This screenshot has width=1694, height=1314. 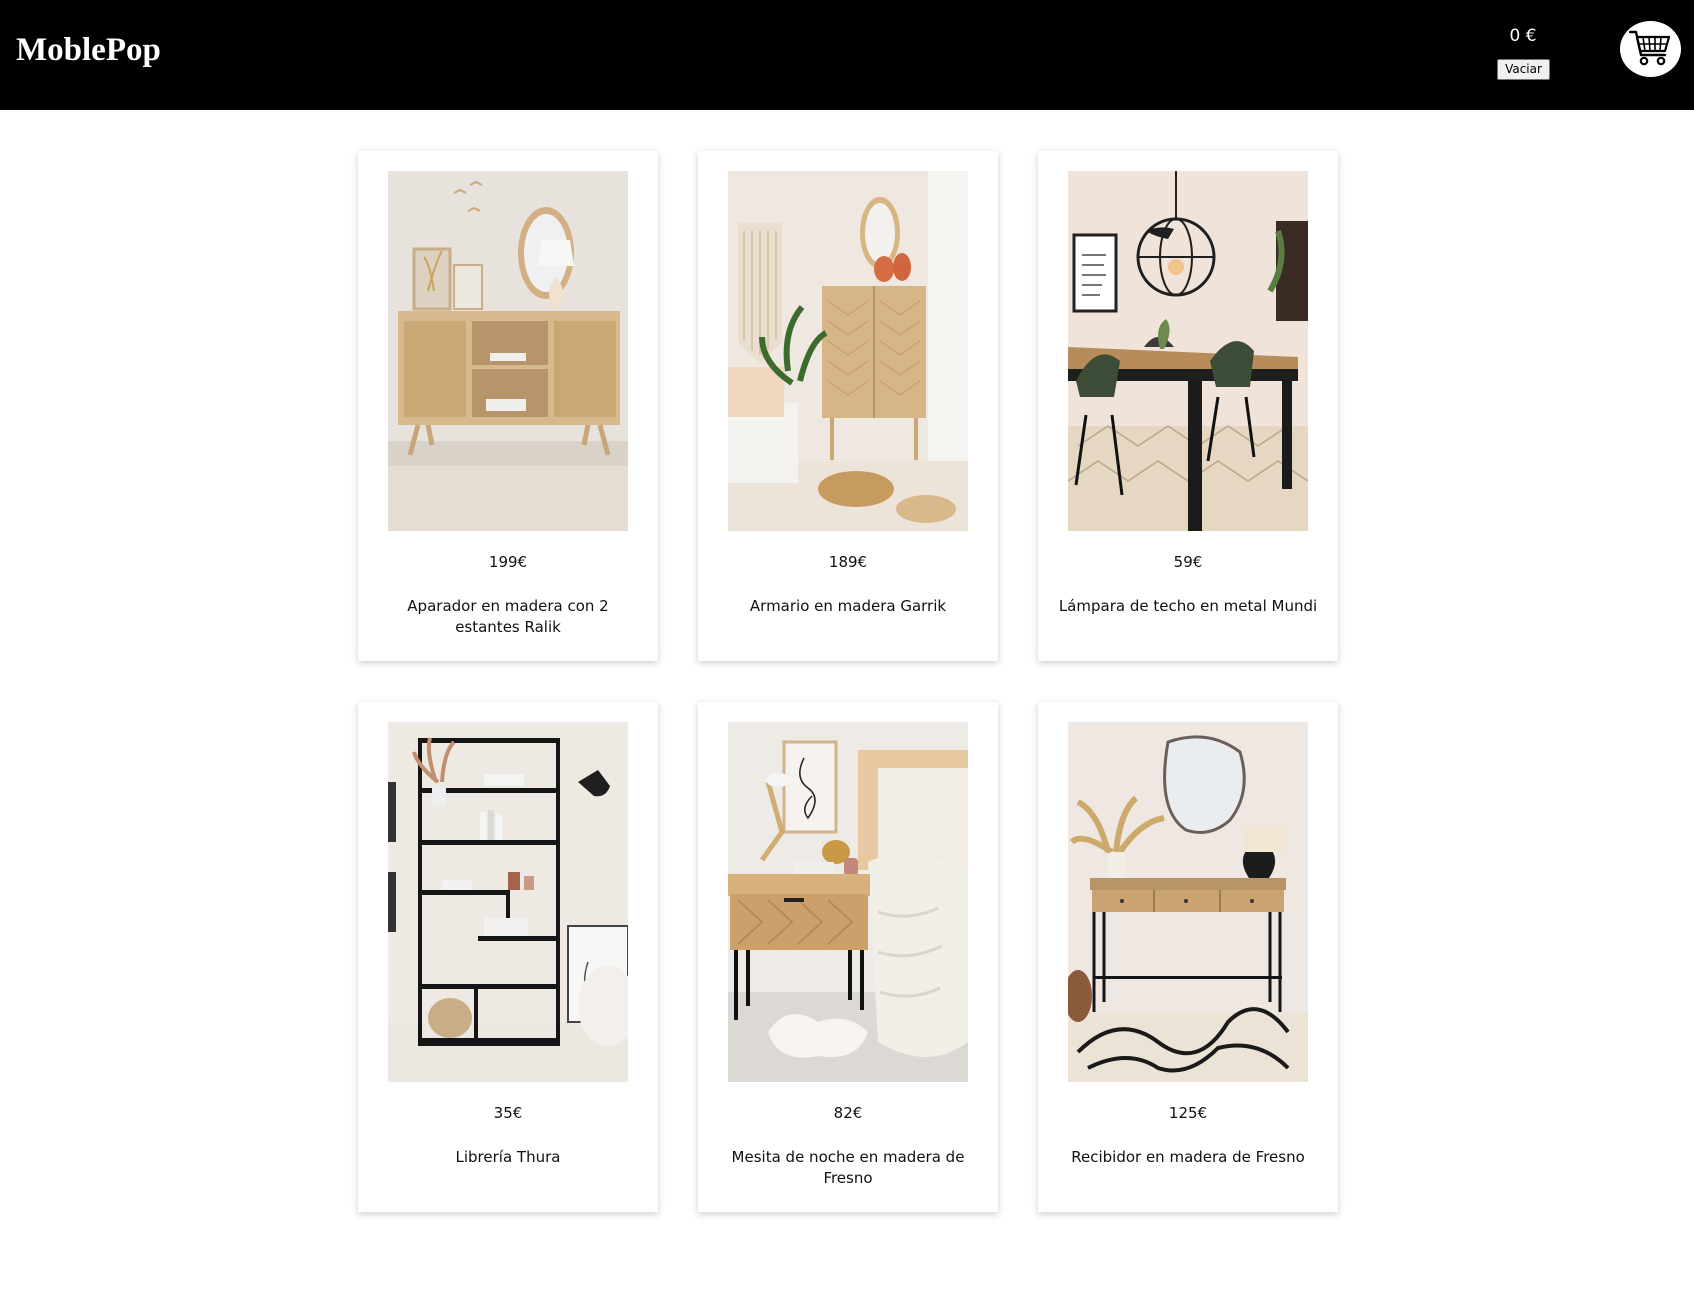 I want to click on site-header: MoblePop 0 € Vaciar, so click(x=847, y=55).